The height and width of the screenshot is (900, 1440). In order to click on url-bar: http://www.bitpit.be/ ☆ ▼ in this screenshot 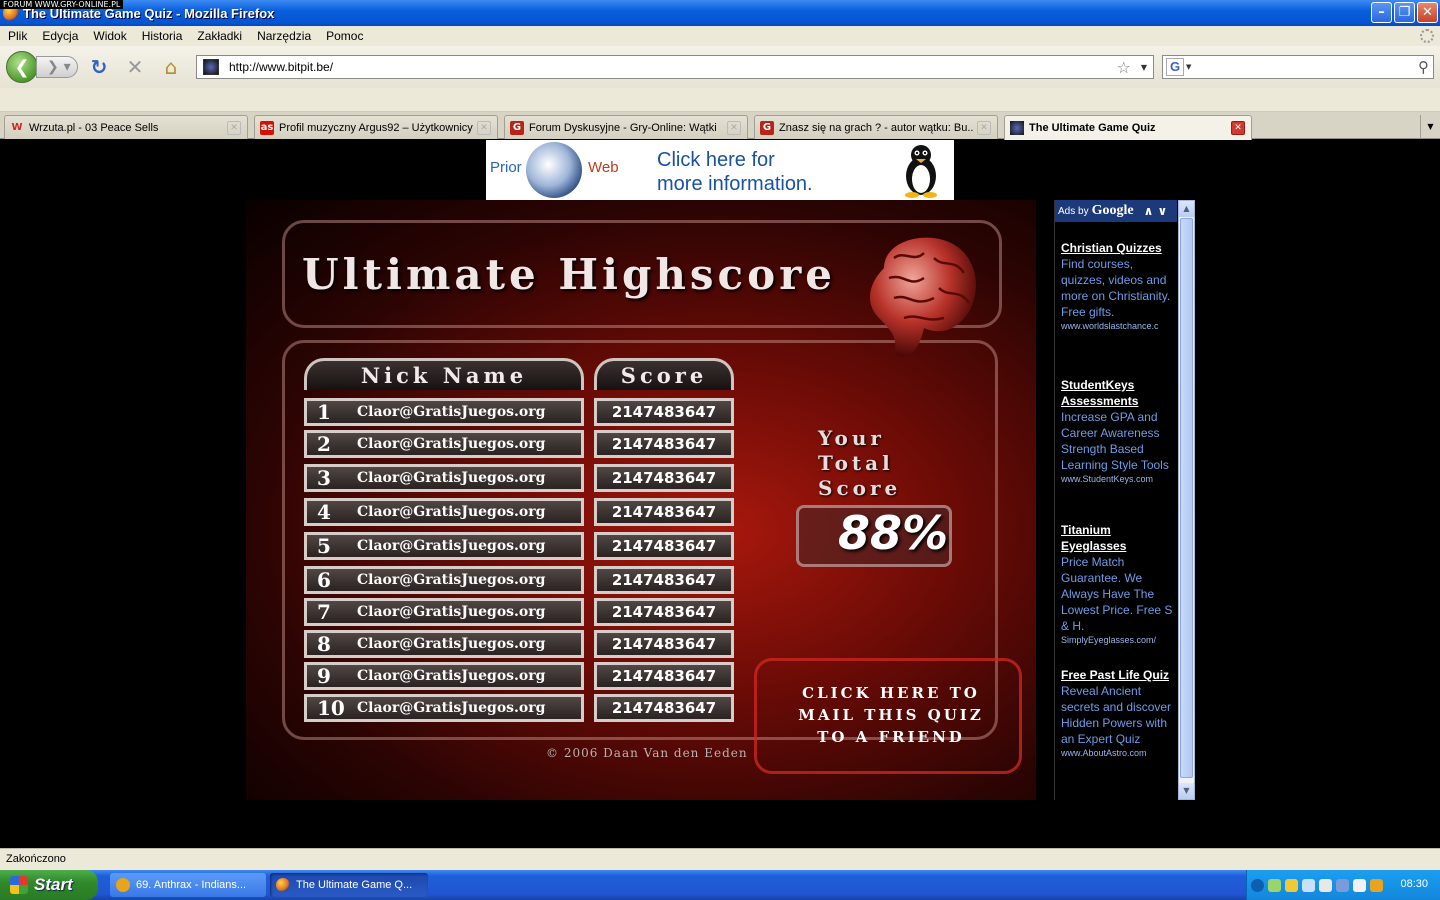, I will do `click(675, 67)`.